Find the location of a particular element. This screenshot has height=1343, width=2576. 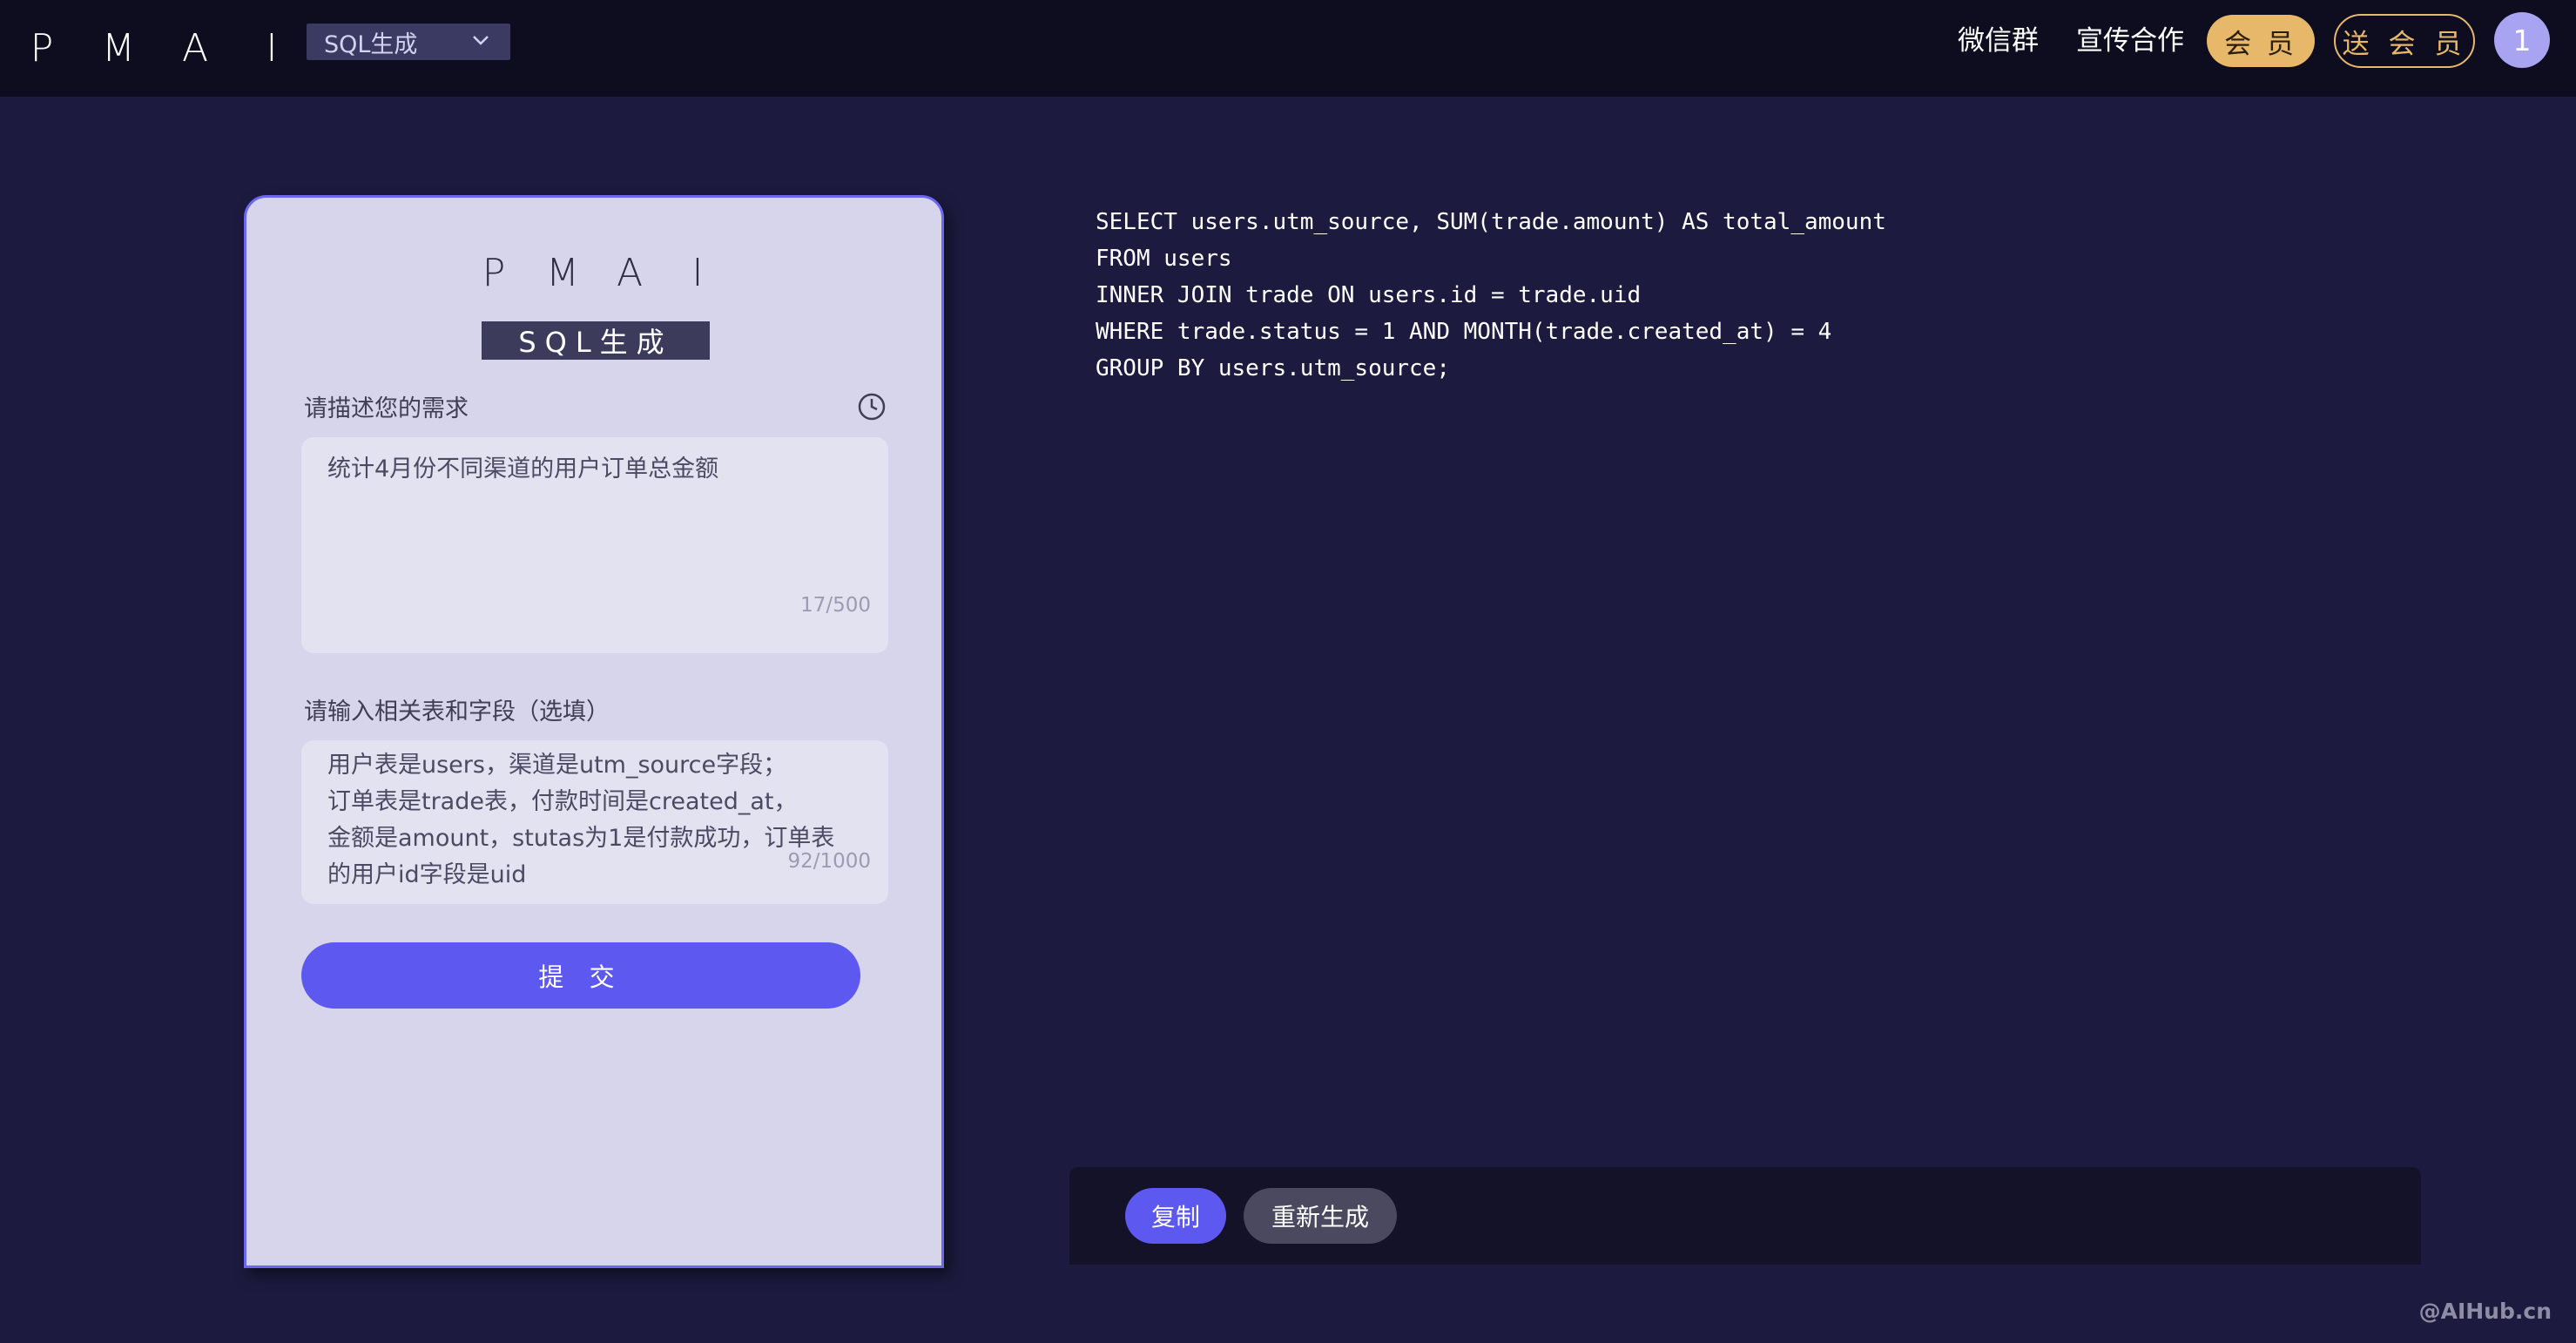

requirement-label: 请描述您的需求 is located at coordinates (386, 408).